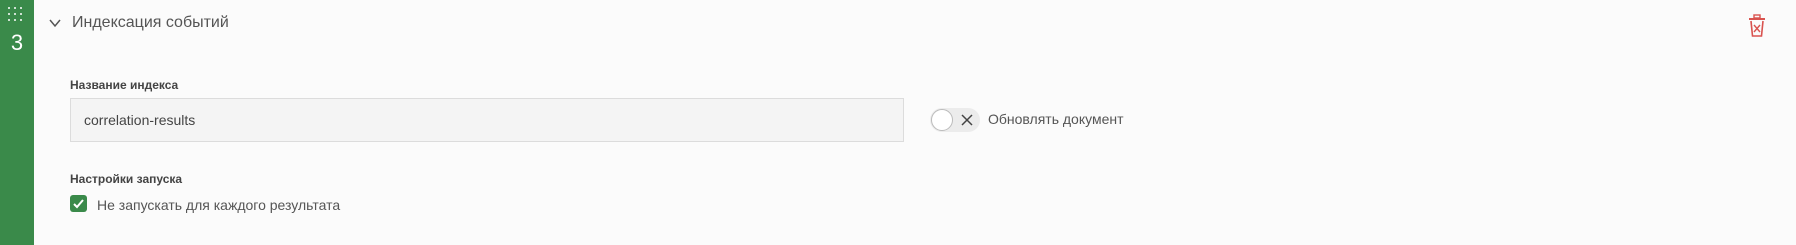 The image size is (1796, 245). Describe the element at coordinates (16, 15) in the screenshot. I see `drag-grip-icon` at that location.